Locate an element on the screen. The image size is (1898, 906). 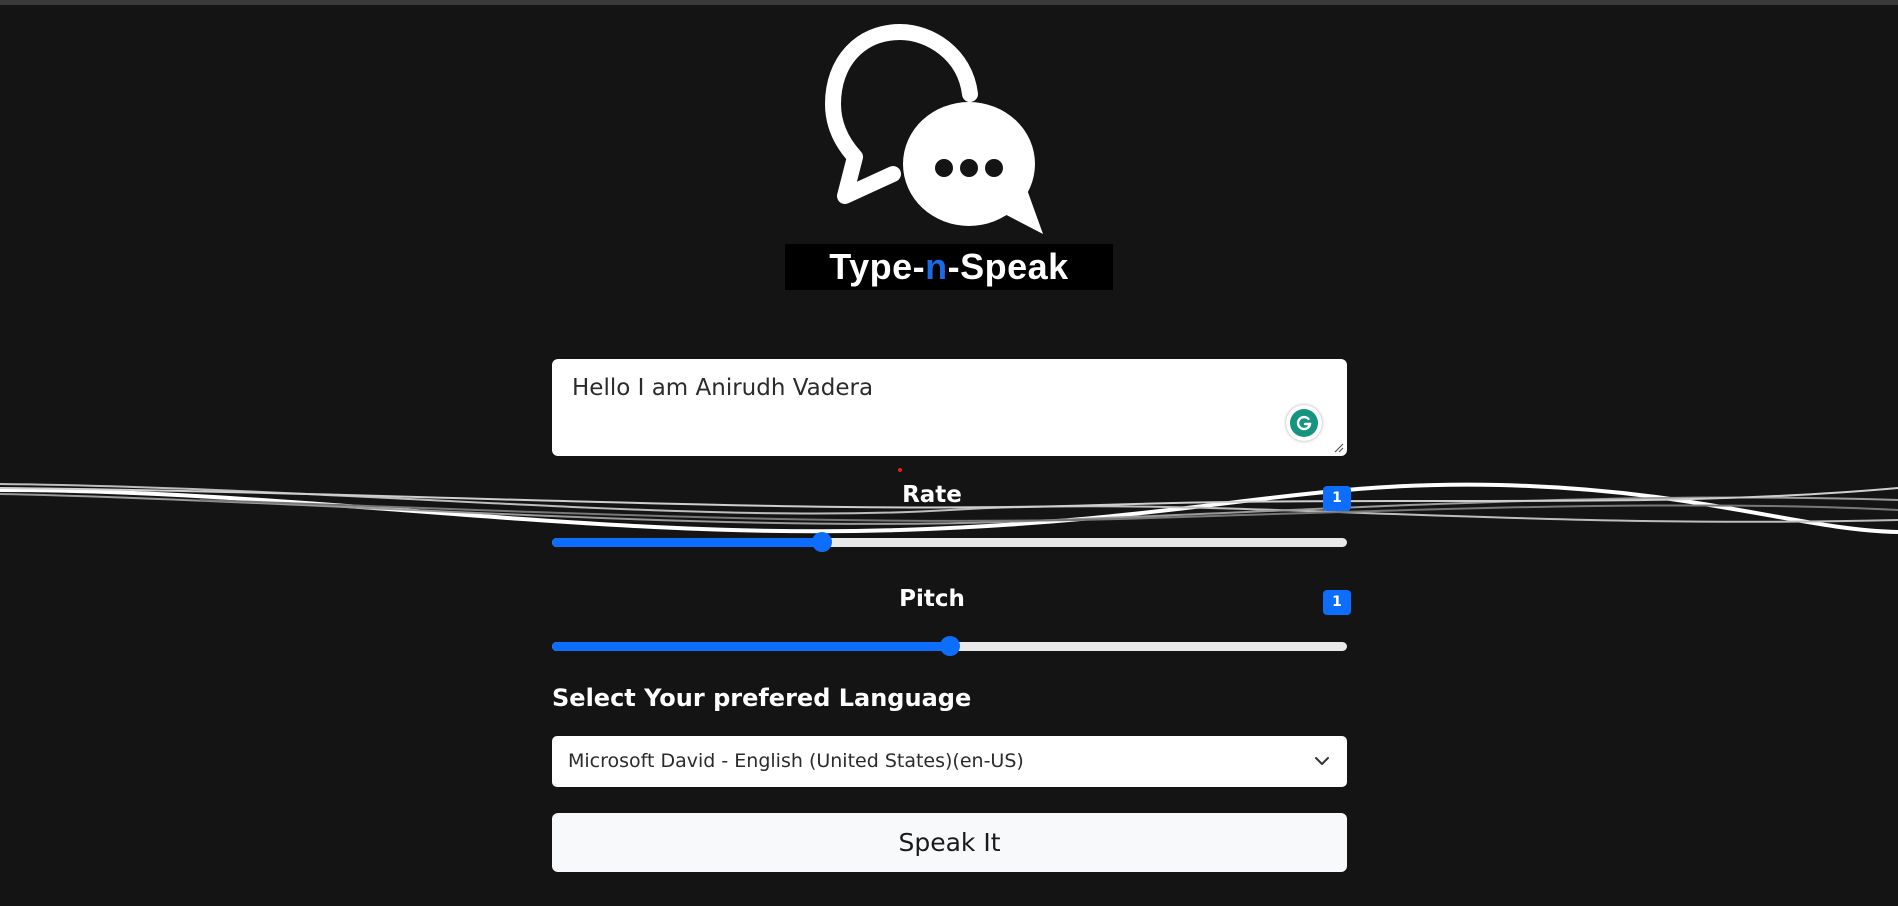
cursor-dot is located at coordinates (900, 470).